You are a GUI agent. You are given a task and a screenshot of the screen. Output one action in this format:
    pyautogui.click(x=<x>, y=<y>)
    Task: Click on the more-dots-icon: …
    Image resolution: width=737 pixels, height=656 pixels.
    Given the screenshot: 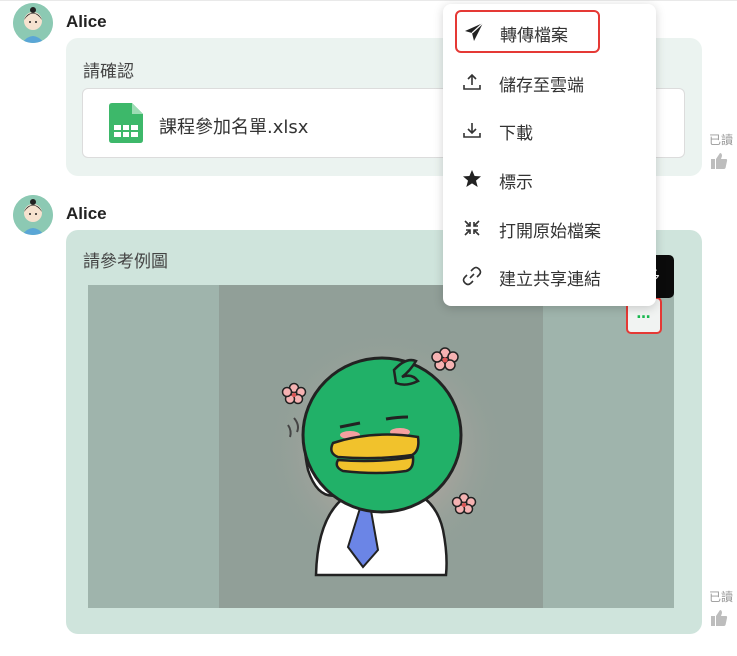 What is the action you would take?
    pyautogui.click(x=644, y=314)
    